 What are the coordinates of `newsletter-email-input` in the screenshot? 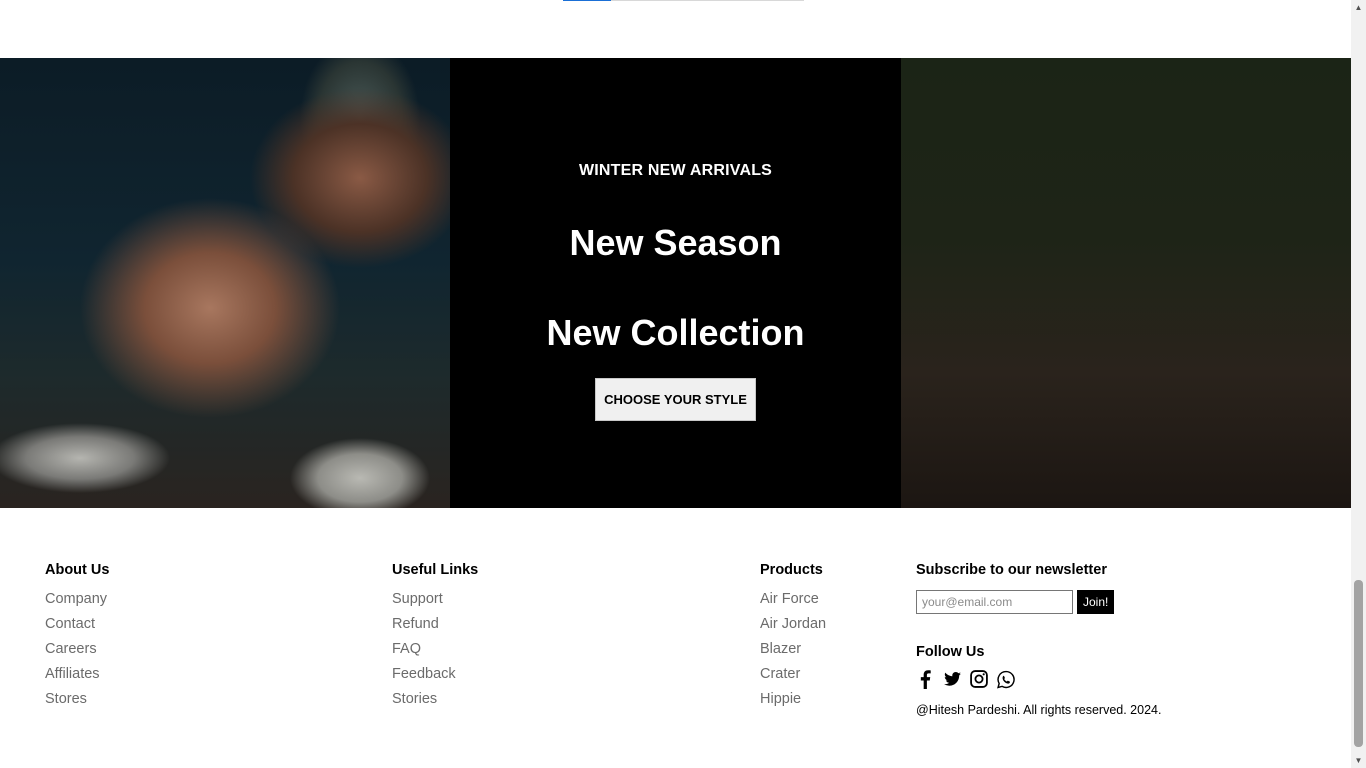 It's located at (994, 602).